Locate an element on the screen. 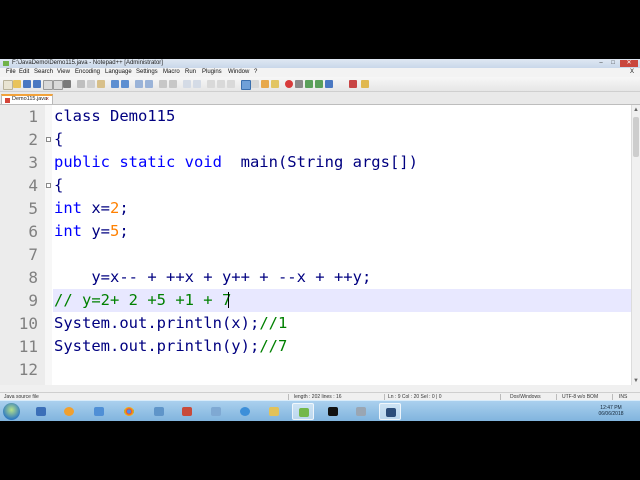  menu-window: Window is located at coordinates (238, 72).